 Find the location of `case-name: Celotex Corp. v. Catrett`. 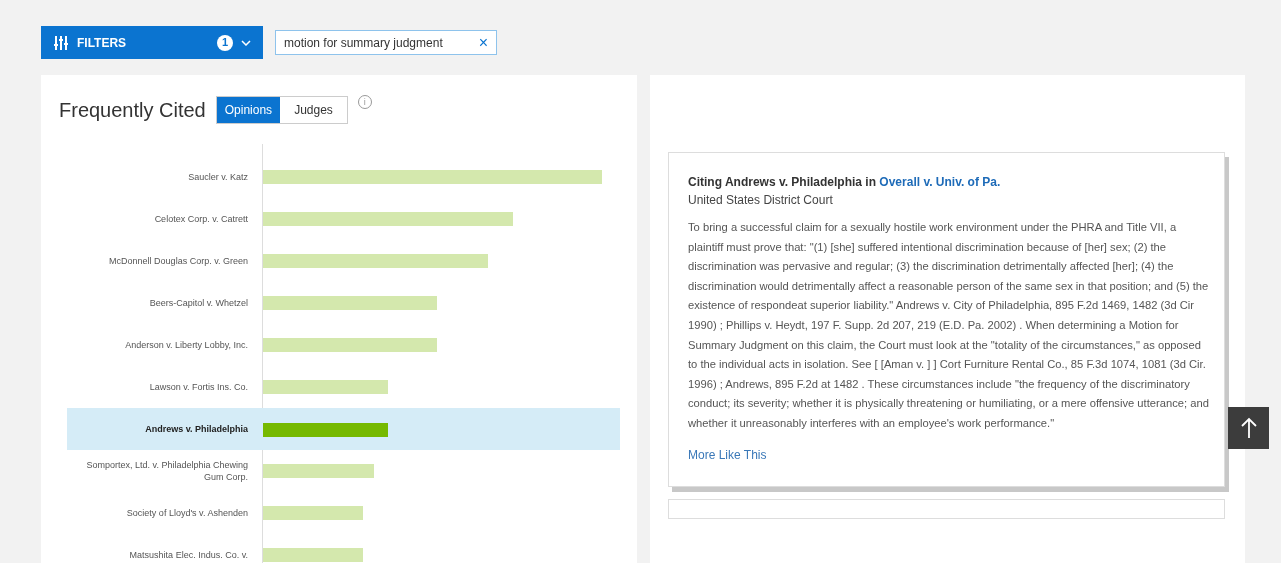

case-name: Celotex Corp. v. Catrett is located at coordinates (157, 219).